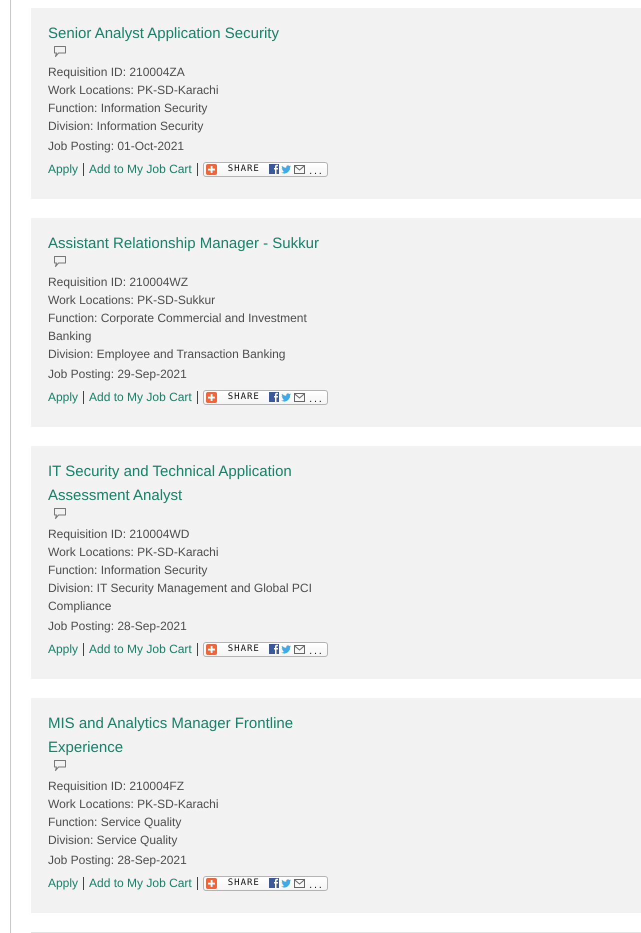 The width and height of the screenshot is (641, 933). Describe the element at coordinates (178, 327) in the screenshot. I see `job-detail-text: Function: Corporate Commercial and Investment Banking` at that location.